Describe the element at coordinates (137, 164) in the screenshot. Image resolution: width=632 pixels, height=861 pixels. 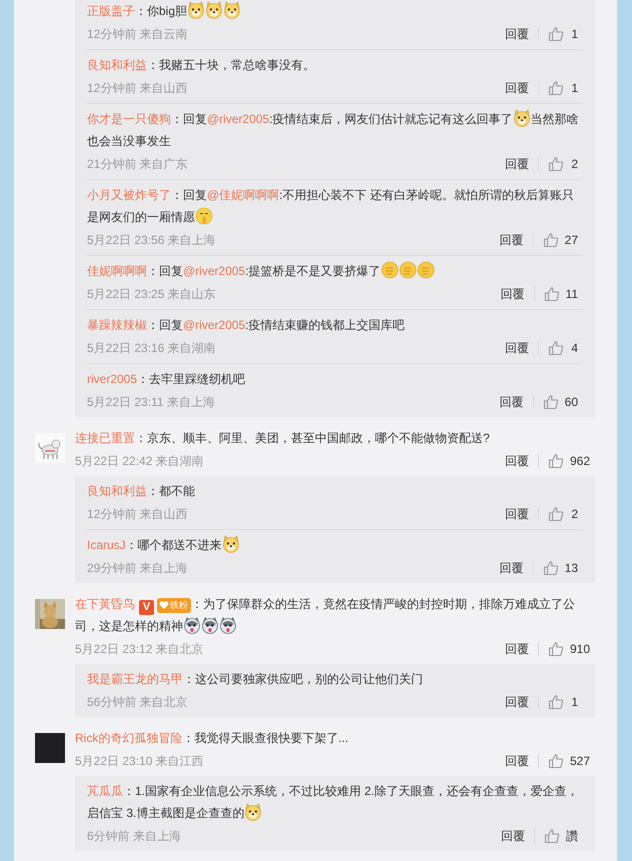
I see `timestamp: 21分钟前 来自广东` at that location.